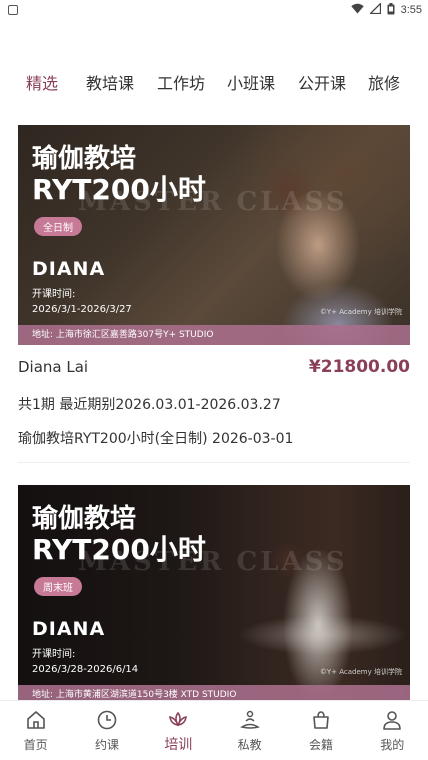  What do you see at coordinates (82, 302) in the screenshot?
I see `banner-open-info: 开课时间: 2026/3/1-2026/3/27` at bounding box center [82, 302].